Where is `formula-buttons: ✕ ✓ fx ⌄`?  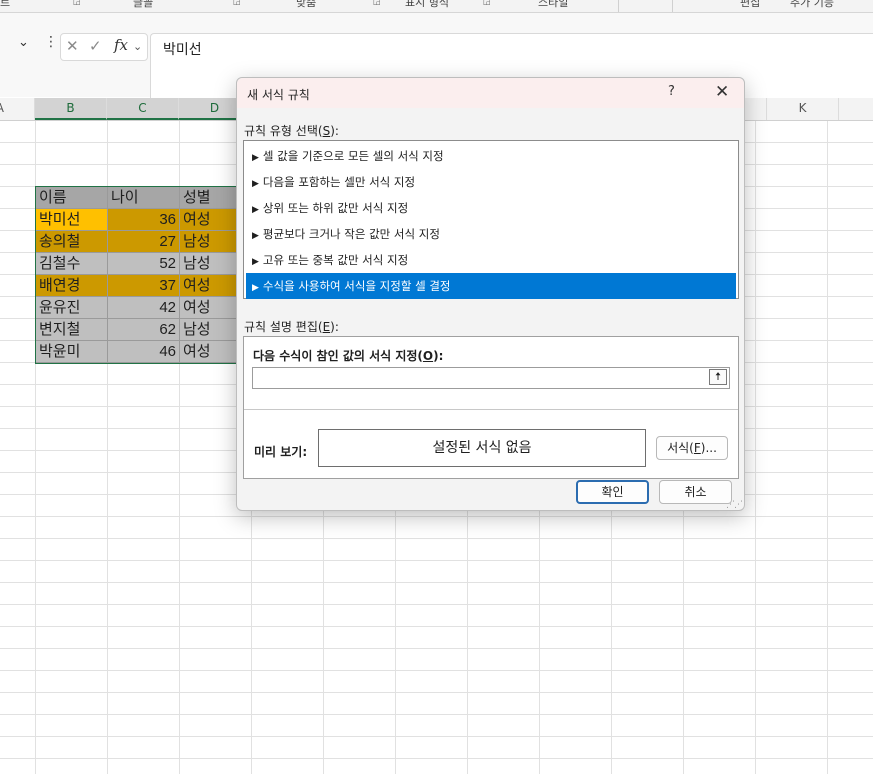 formula-buttons: ✕ ✓ fx ⌄ is located at coordinates (104, 47).